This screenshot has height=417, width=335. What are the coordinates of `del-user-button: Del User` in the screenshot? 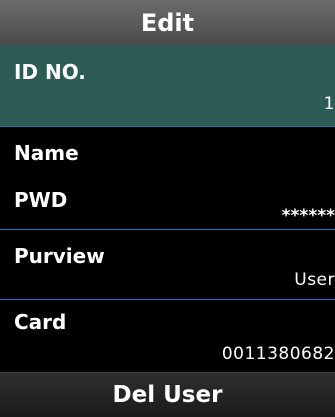 It's located at (167, 394).